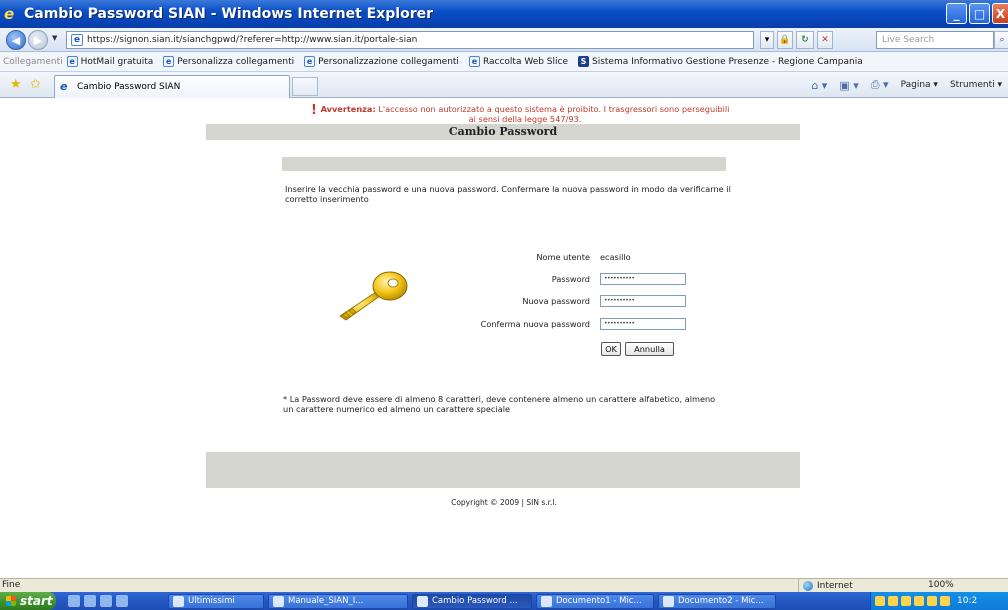 Image resolution: width=1008 pixels, height=610 pixels. What do you see at coordinates (9, 14) in the screenshot?
I see `ie-logo-icon: e` at bounding box center [9, 14].